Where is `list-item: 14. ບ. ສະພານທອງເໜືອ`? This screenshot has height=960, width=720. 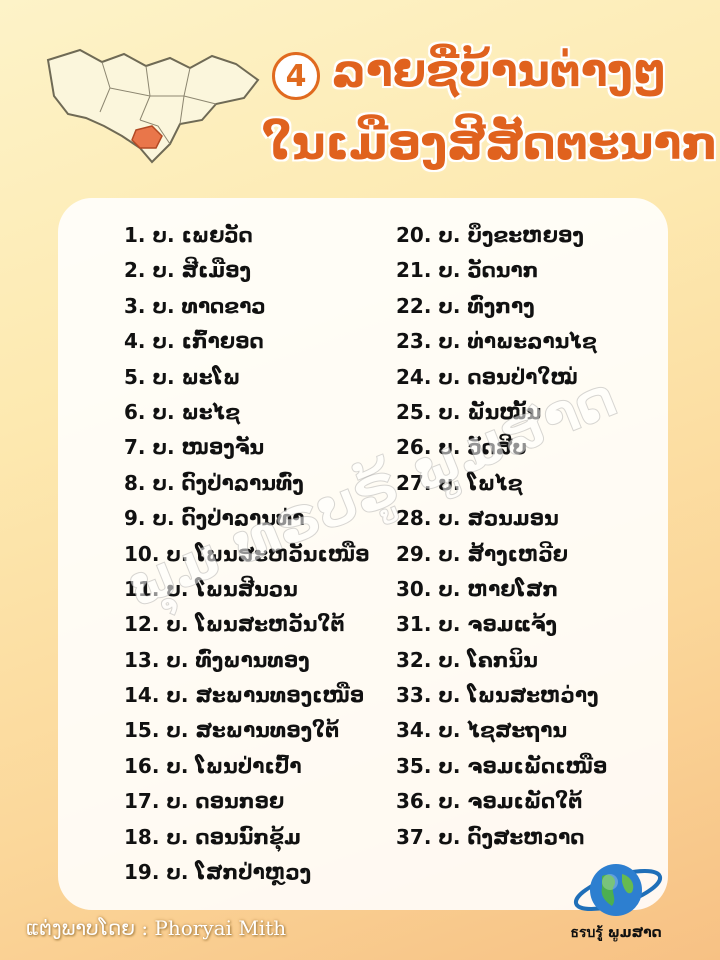 list-item: 14. ບ. ສະພານທອງເໜືອ is located at coordinates (244, 695).